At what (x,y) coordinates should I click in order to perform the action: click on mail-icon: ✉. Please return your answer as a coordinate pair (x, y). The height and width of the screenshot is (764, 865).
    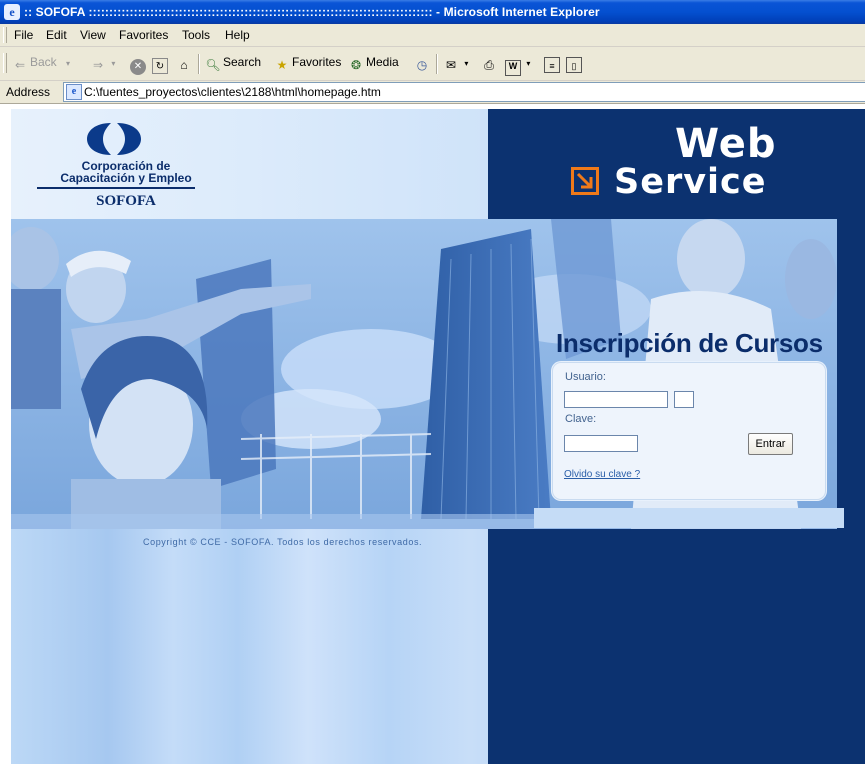
    Looking at the image, I should click on (451, 65).